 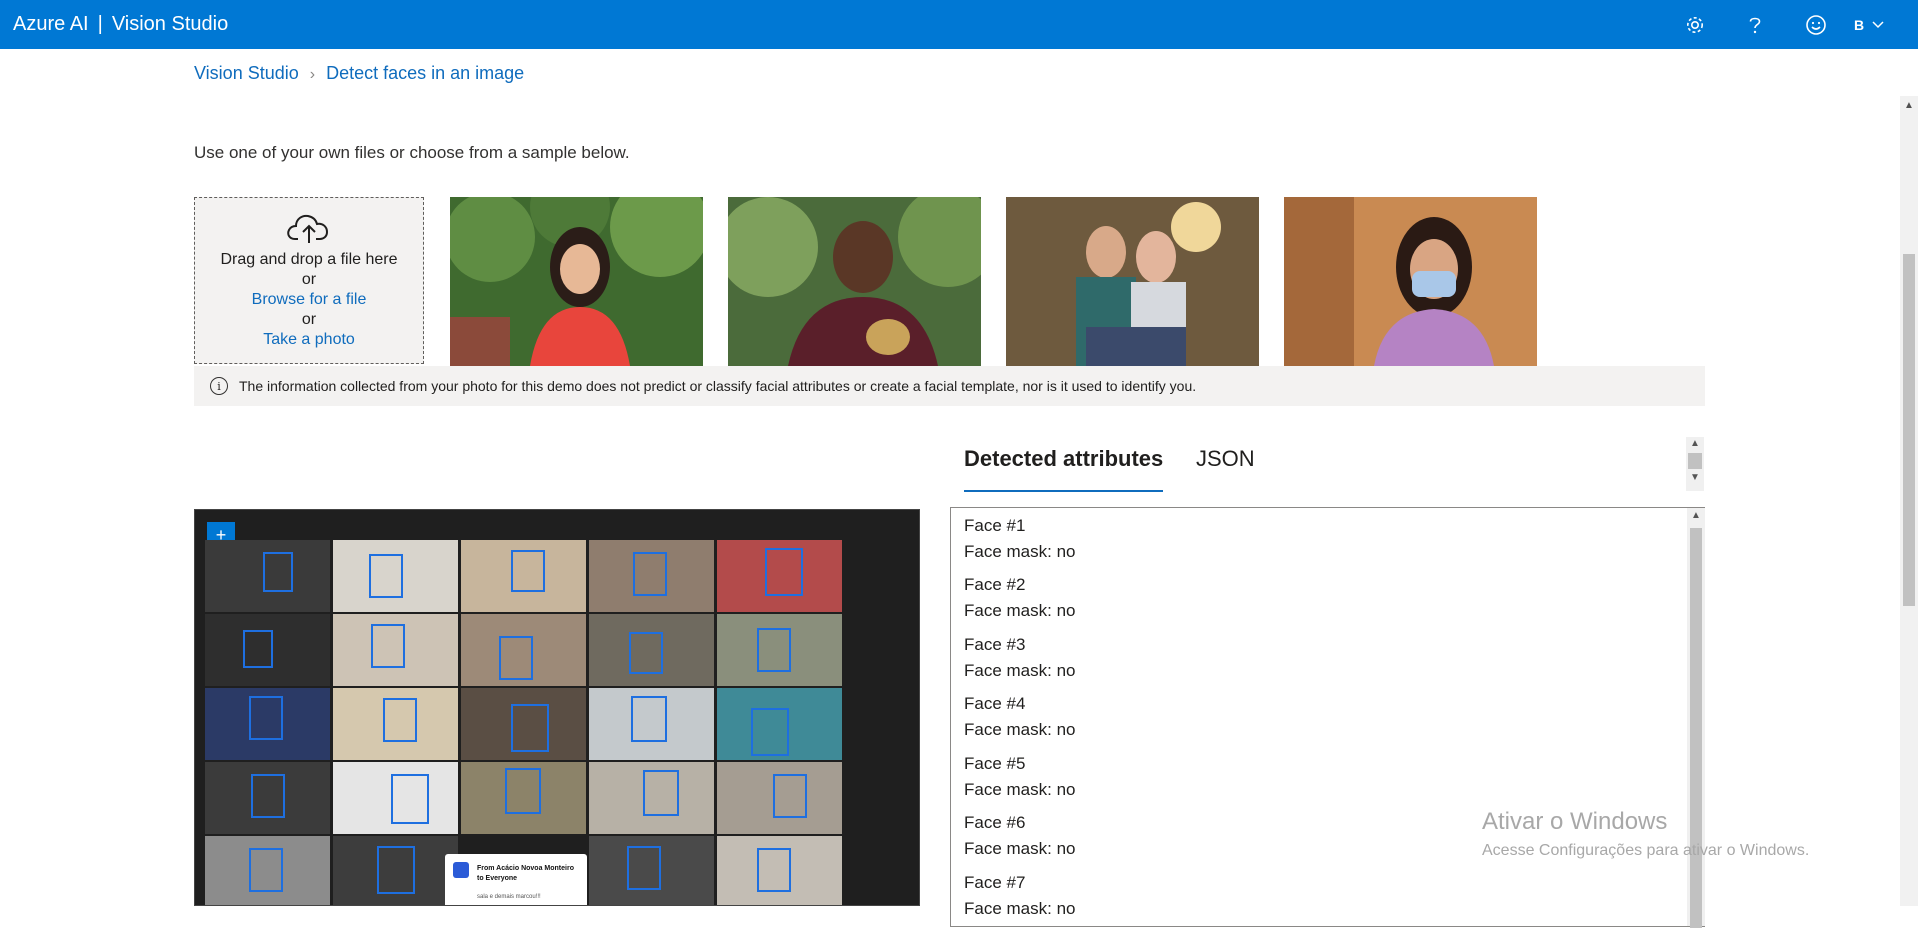 I want to click on avatar: B, so click(x=1859, y=25).